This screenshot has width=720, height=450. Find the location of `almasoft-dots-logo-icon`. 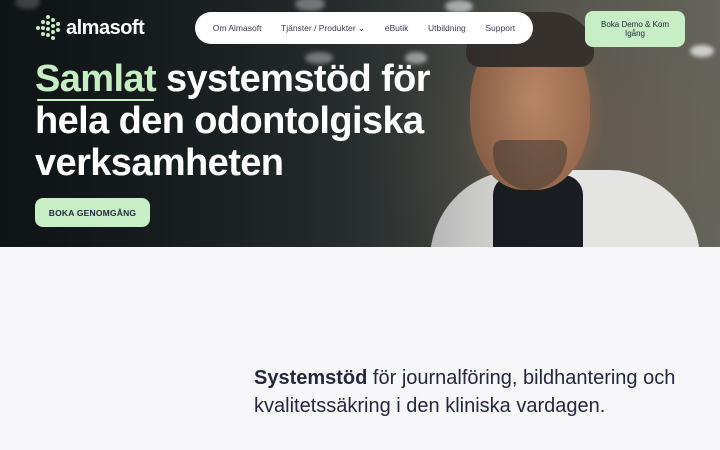

almasoft-dots-logo-icon is located at coordinates (48, 28).